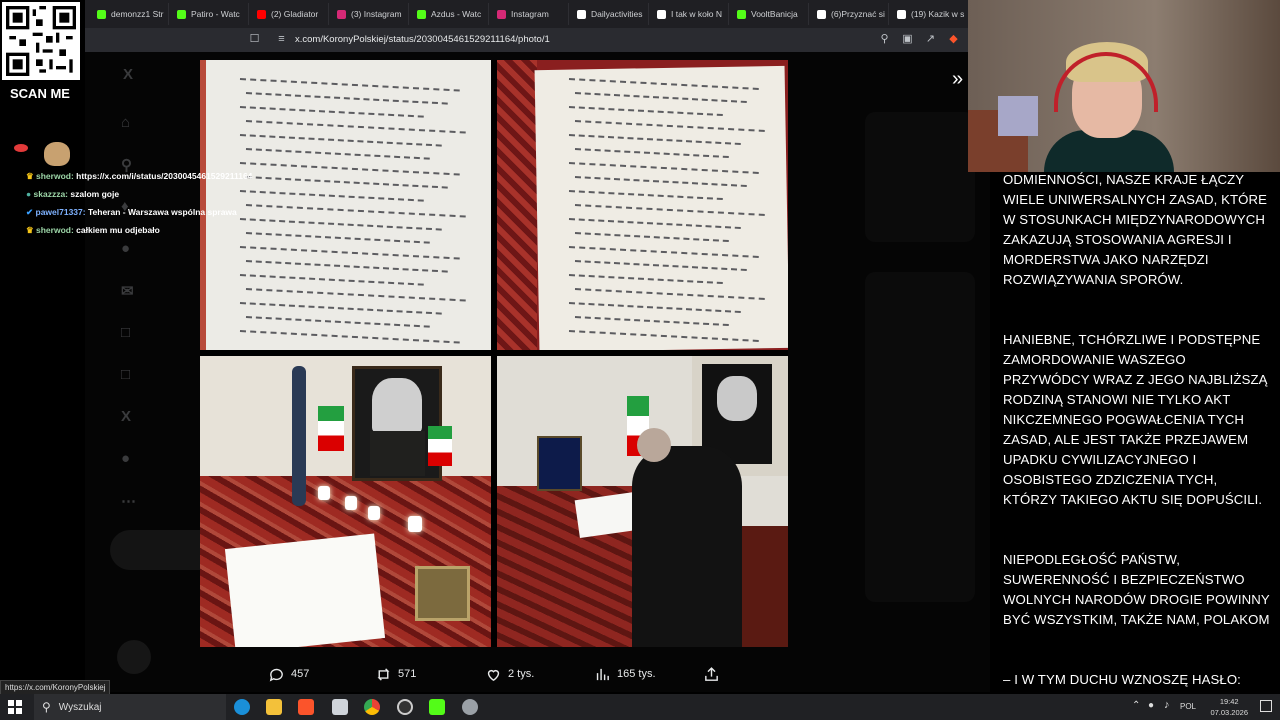 The width and height of the screenshot is (1280, 720). What do you see at coordinates (1229, 707) in the screenshot?
I see `clock: 19:42 07.03.2026` at bounding box center [1229, 707].